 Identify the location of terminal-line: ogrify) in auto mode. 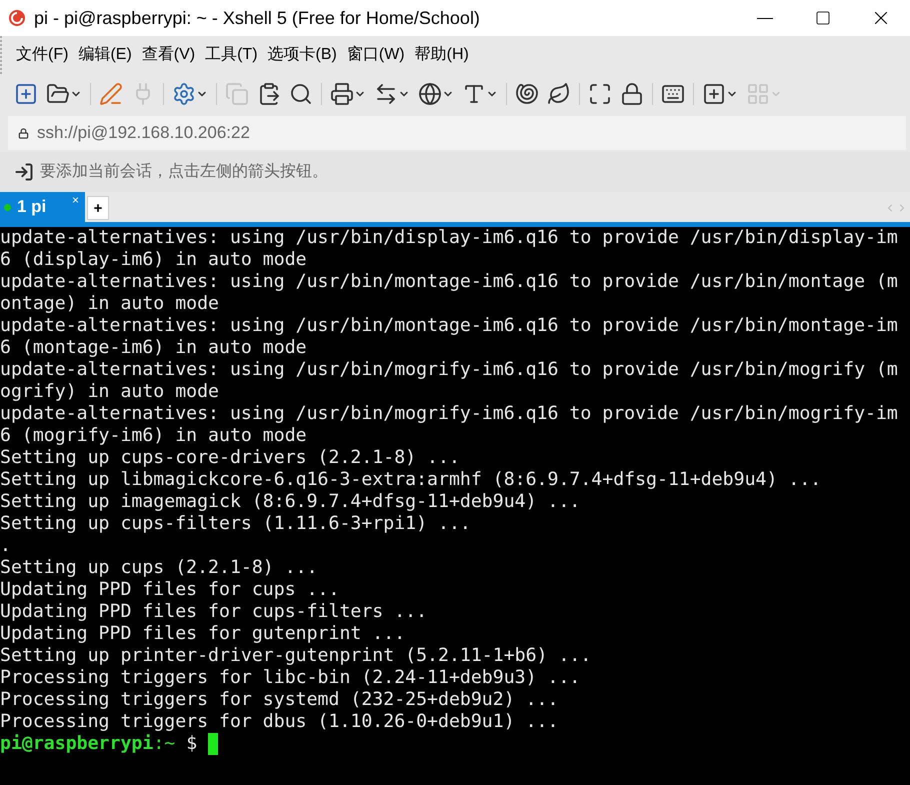
(110, 392).